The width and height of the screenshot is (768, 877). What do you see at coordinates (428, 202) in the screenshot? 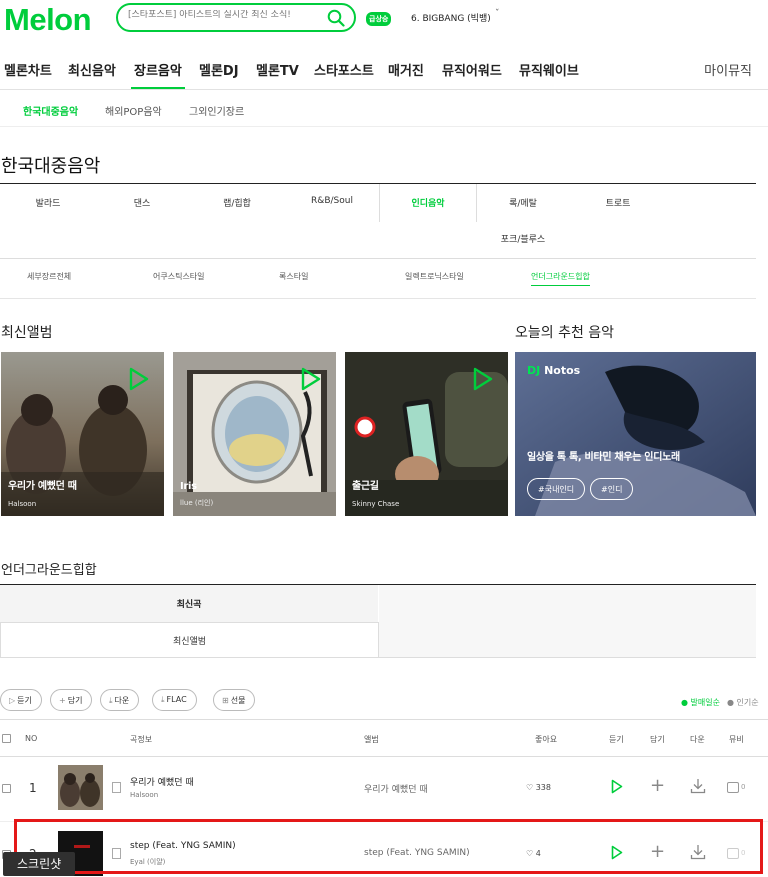
I see `genre-indie: 인디음악` at bounding box center [428, 202].